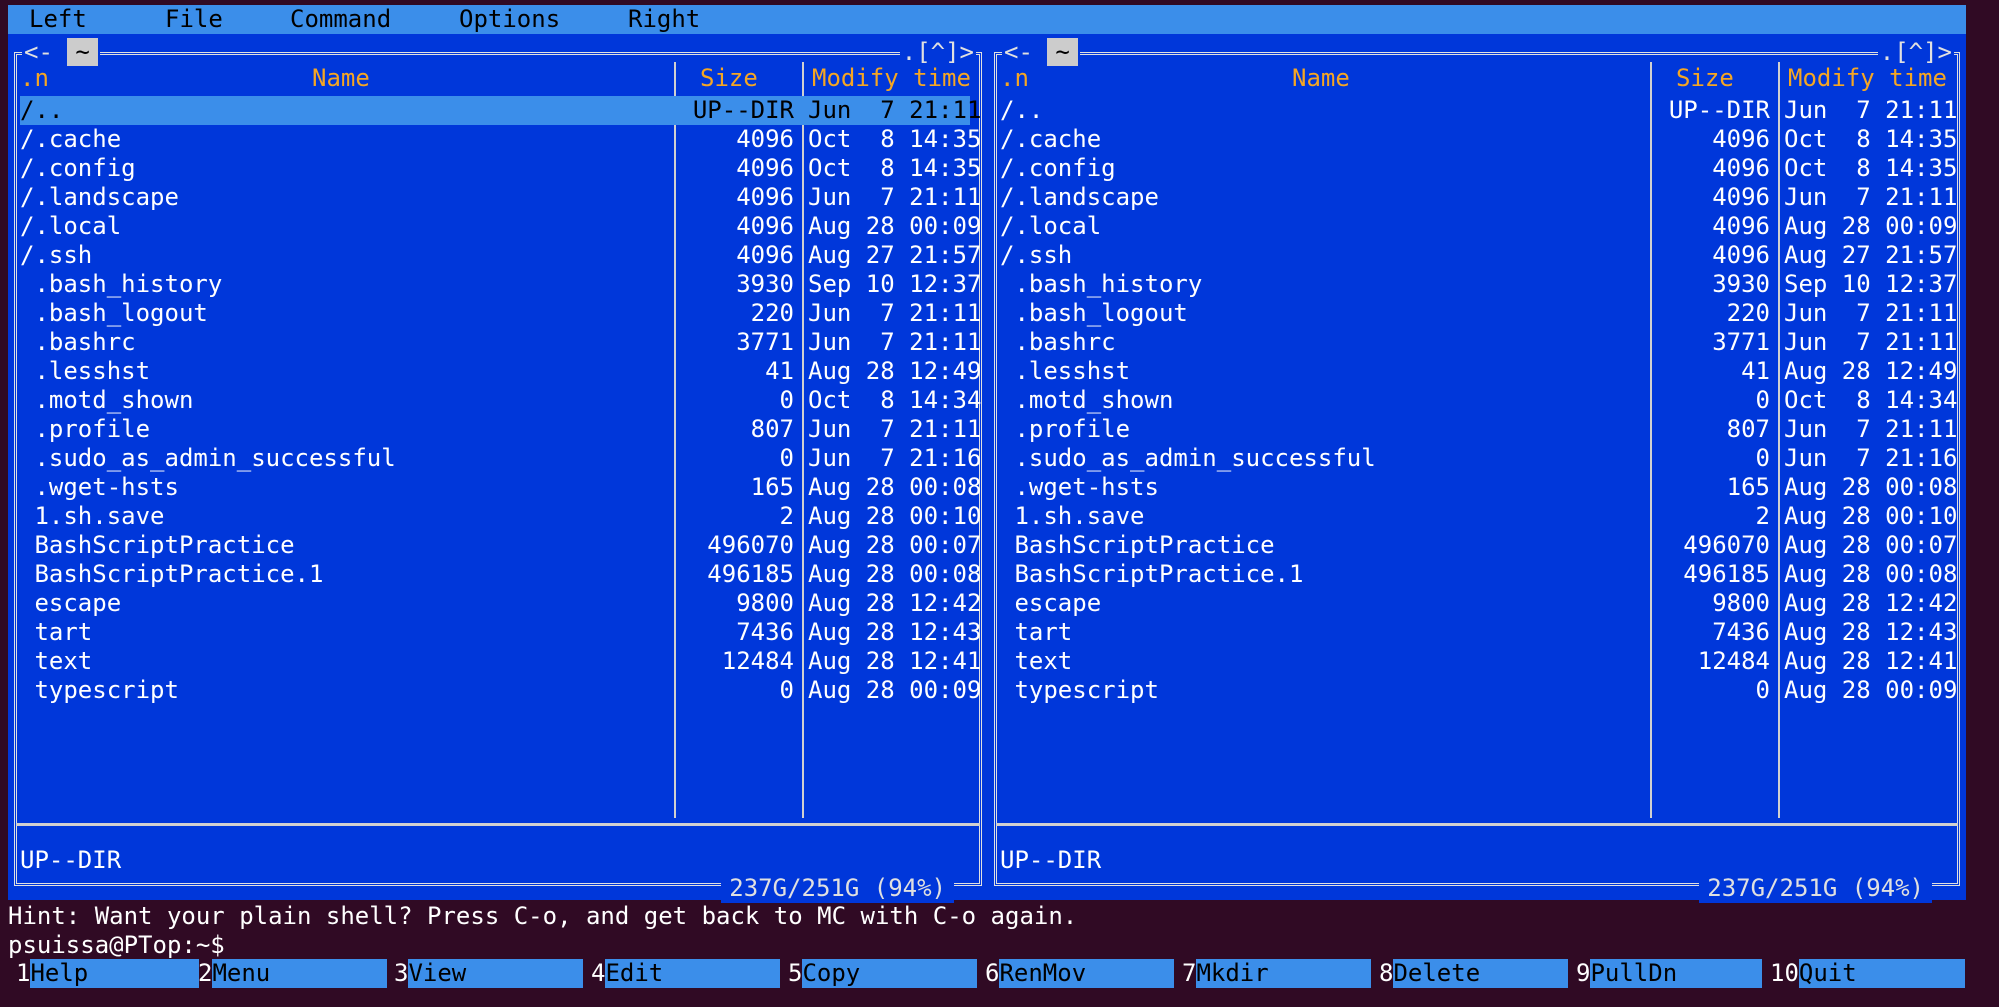 The image size is (1999, 1007). What do you see at coordinates (1080, 973) in the screenshot?
I see `fkey-renmov: 6RenMov` at bounding box center [1080, 973].